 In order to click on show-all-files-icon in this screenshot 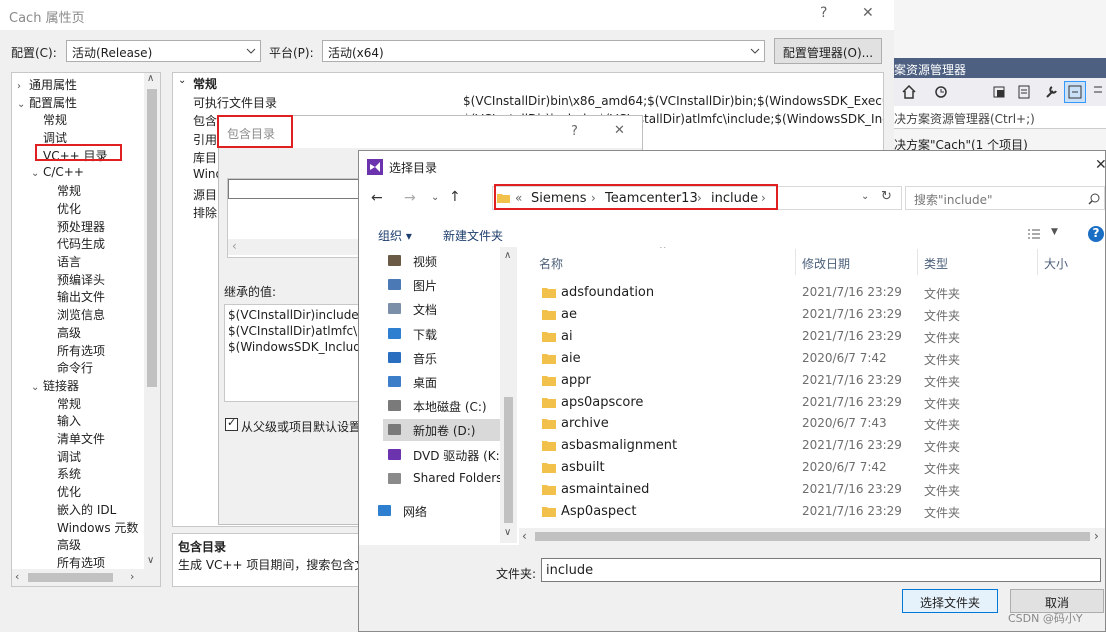, I will do `click(1024, 92)`.